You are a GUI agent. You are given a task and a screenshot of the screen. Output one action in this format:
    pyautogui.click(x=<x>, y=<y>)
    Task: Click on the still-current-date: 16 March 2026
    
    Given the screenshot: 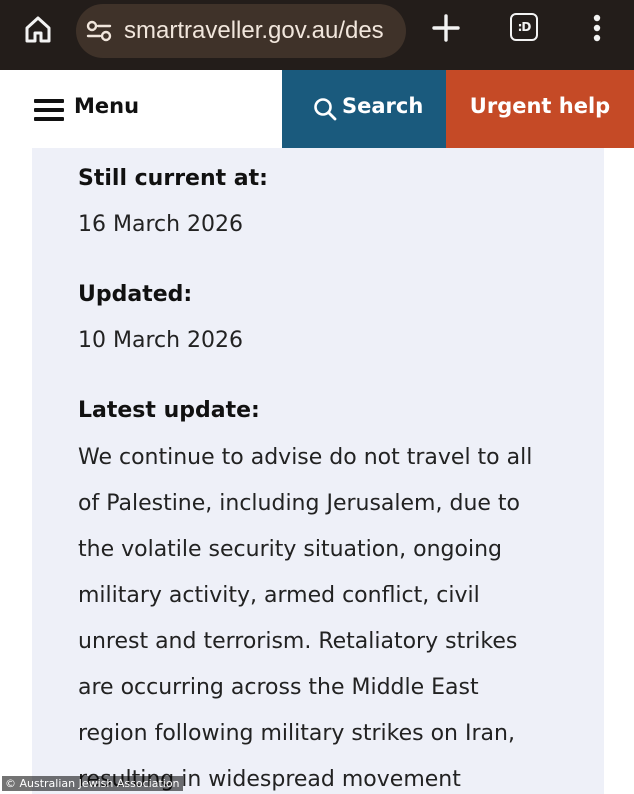 What is the action you would take?
    pyautogui.click(x=161, y=224)
    